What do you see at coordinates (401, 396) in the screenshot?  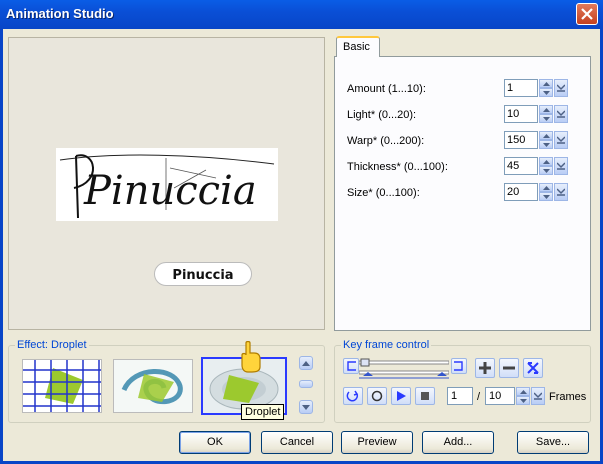 I see `play-icon` at bounding box center [401, 396].